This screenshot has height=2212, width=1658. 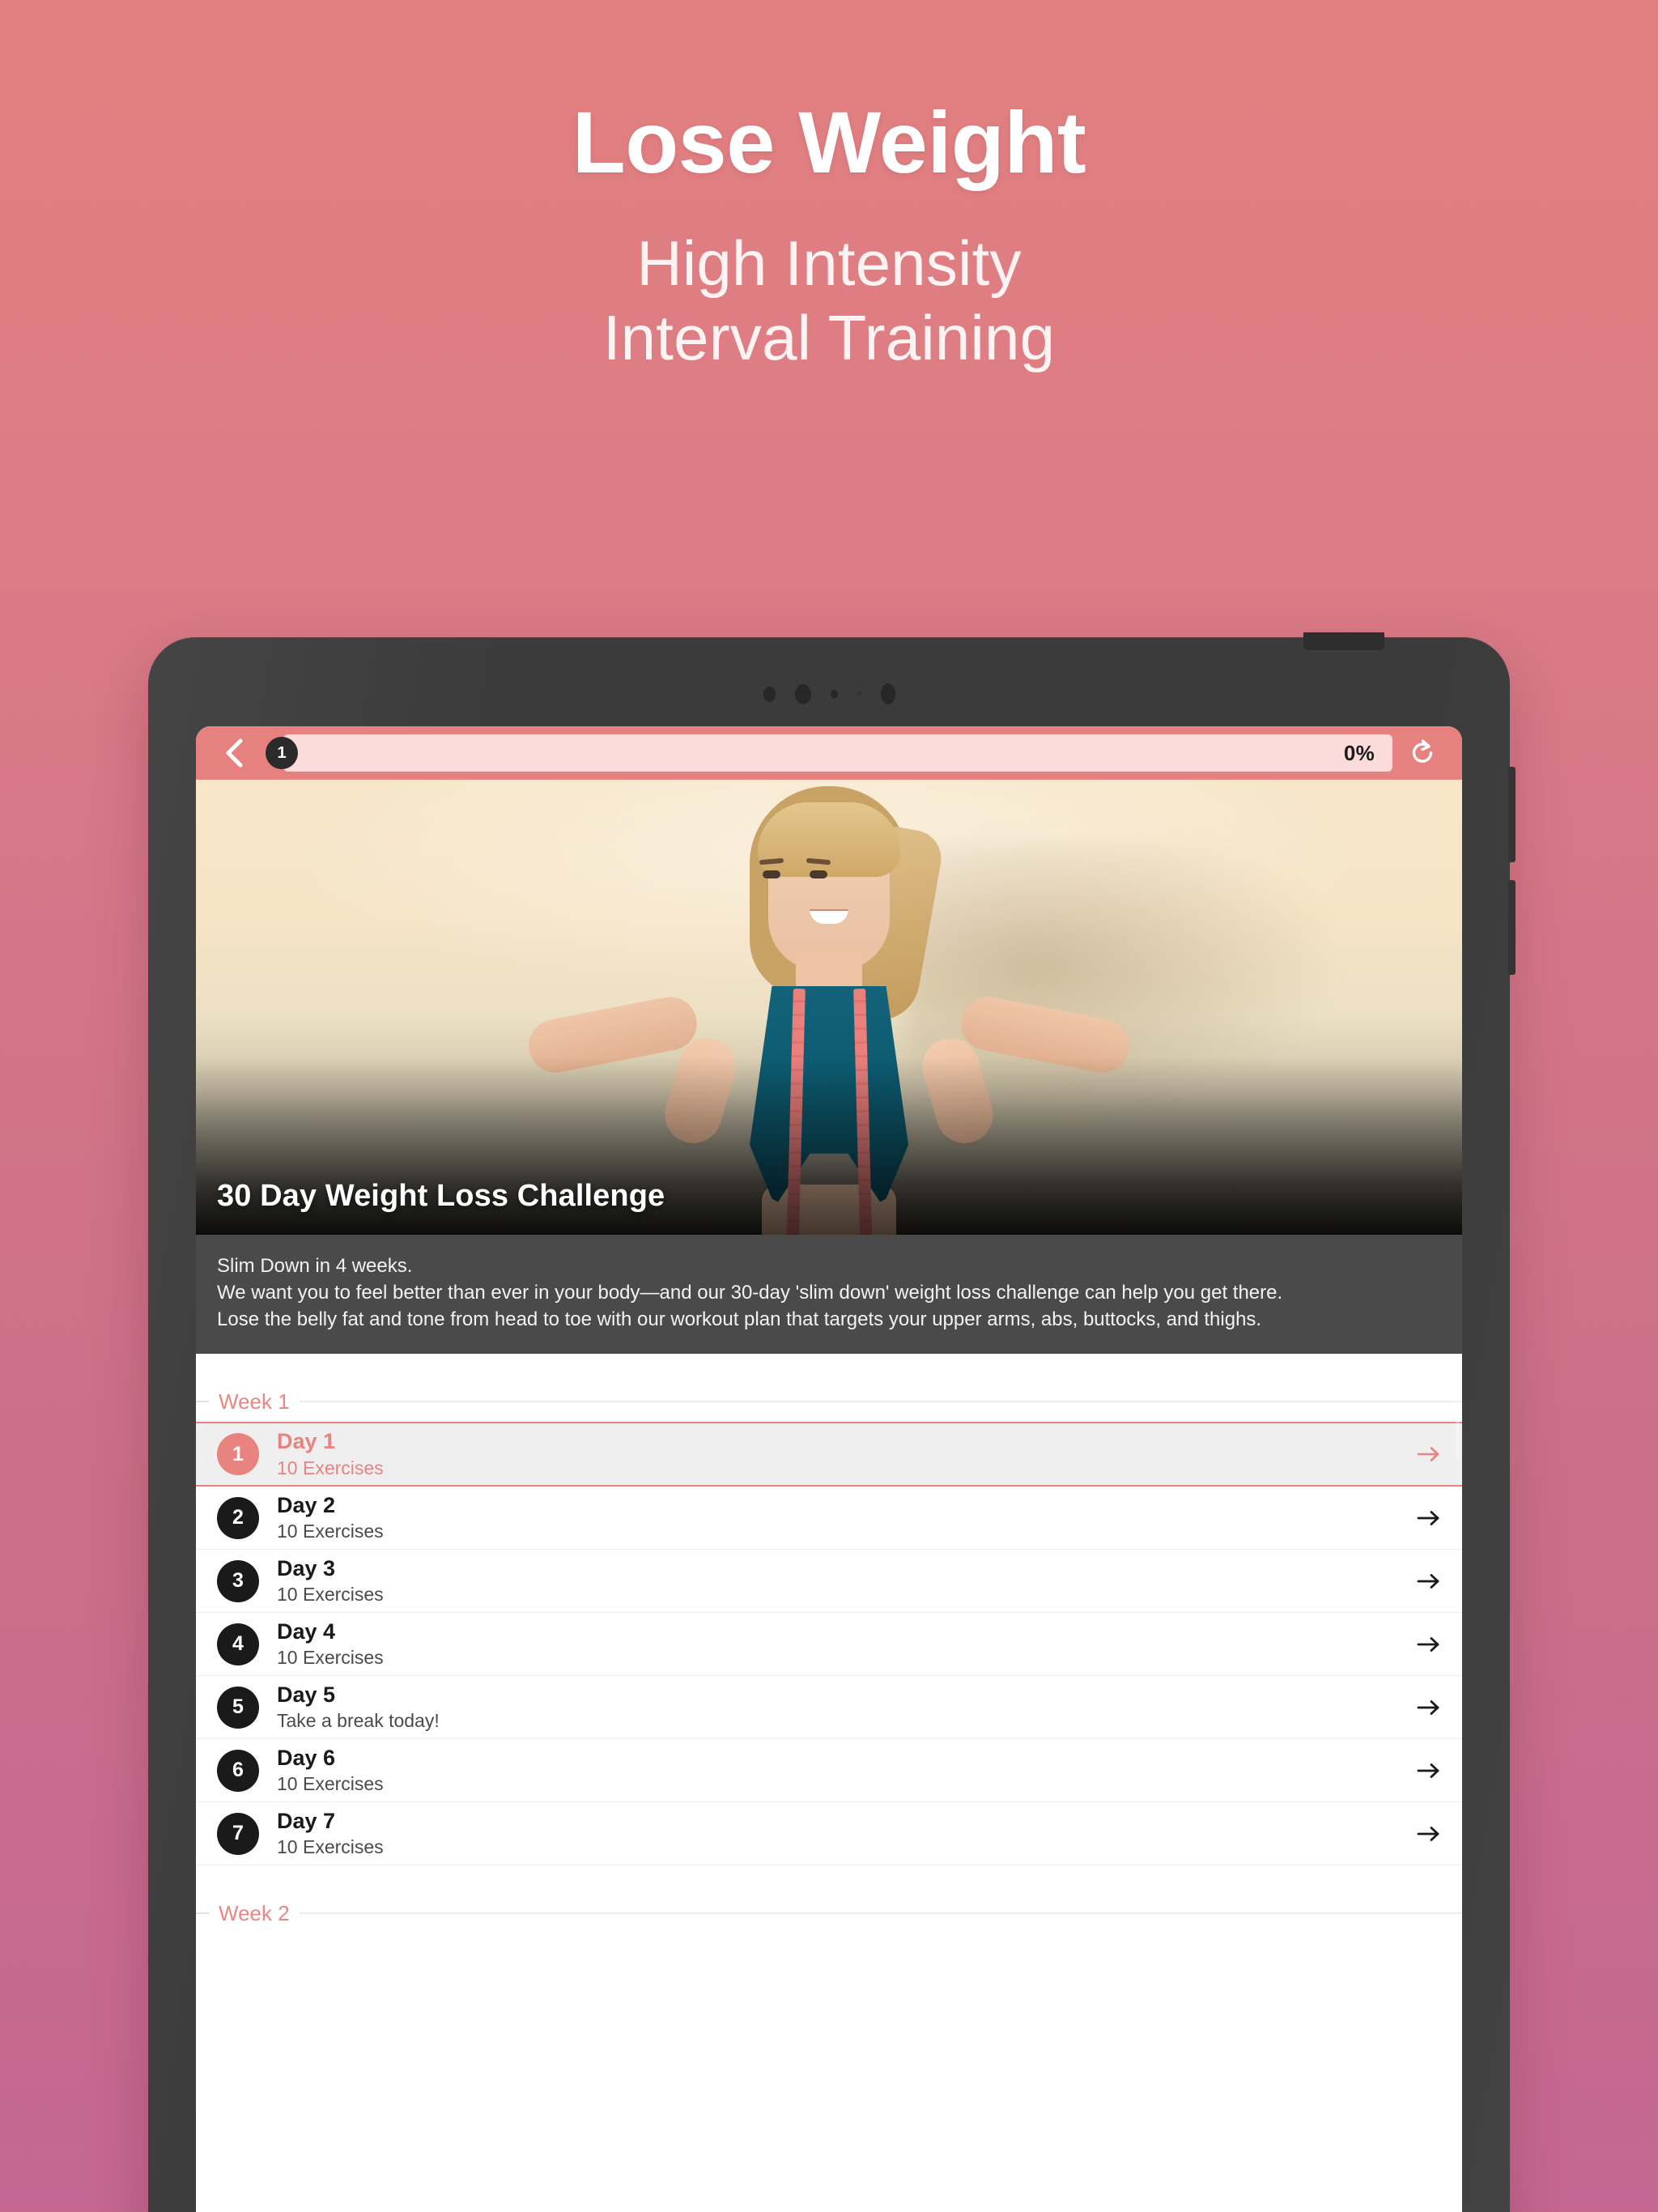 I want to click on day-number-badge: 3, so click(x=238, y=1581).